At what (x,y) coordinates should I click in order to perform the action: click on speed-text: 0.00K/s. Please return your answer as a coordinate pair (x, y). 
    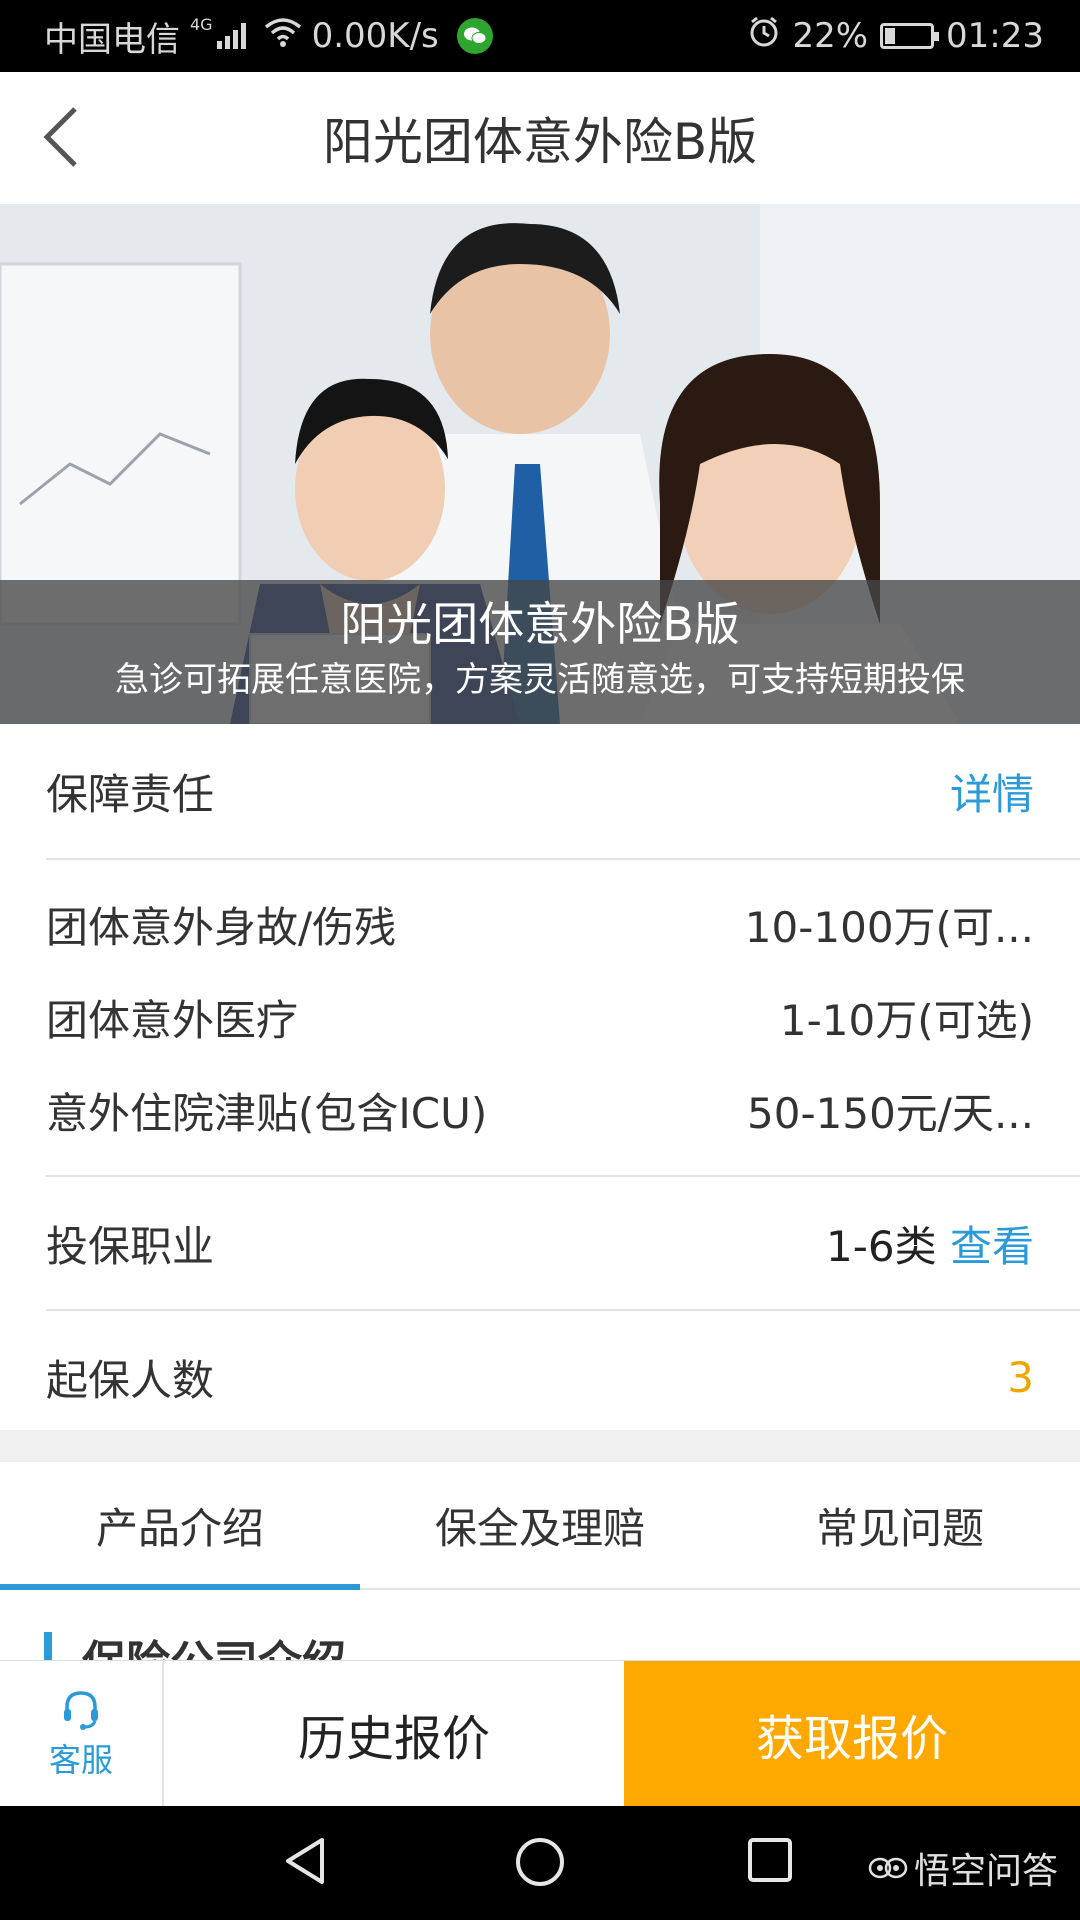
    Looking at the image, I should click on (375, 36).